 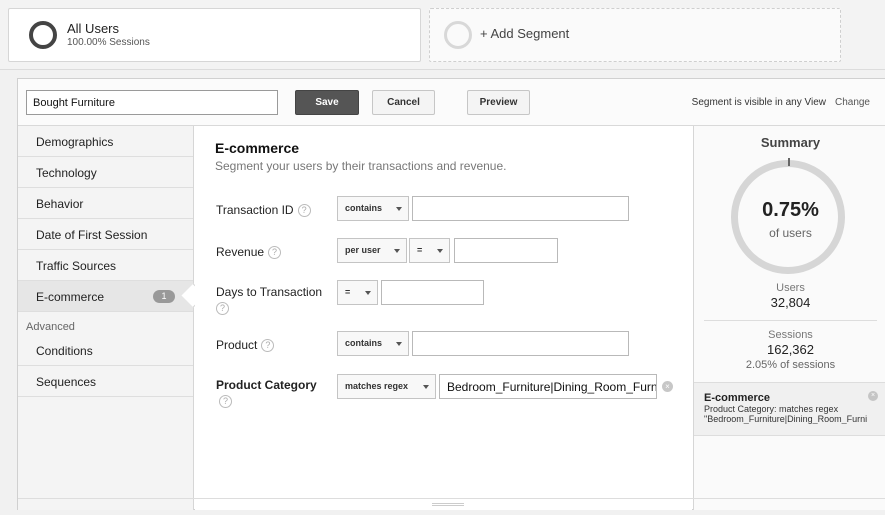 I want to click on nav-item-behavior: Behavior, so click(x=105, y=203).